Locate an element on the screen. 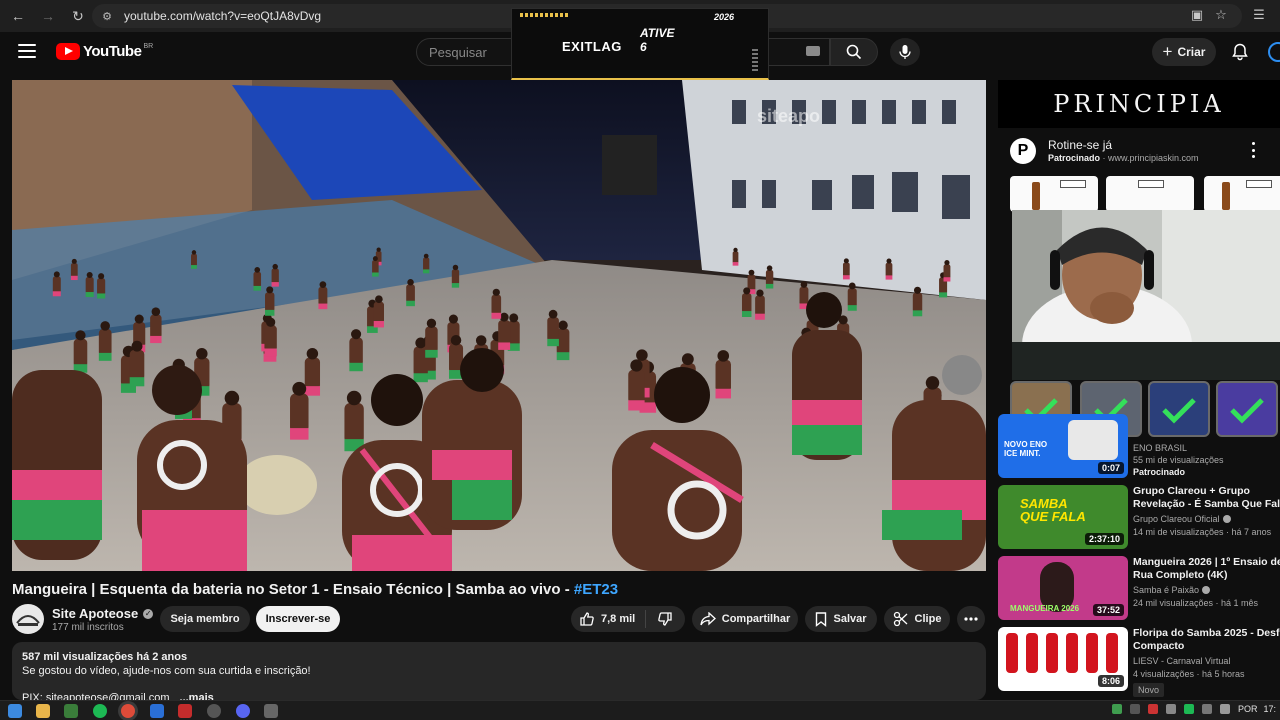  search-button is located at coordinates (854, 52).